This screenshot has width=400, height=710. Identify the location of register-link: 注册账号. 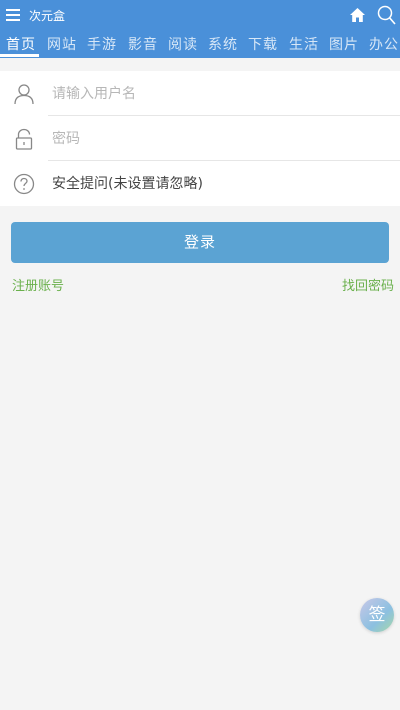
(38, 287).